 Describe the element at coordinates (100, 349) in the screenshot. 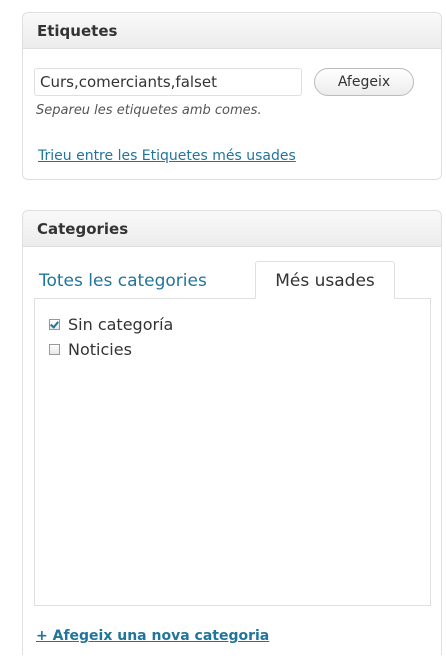

I see `category-label: Noticies` at that location.